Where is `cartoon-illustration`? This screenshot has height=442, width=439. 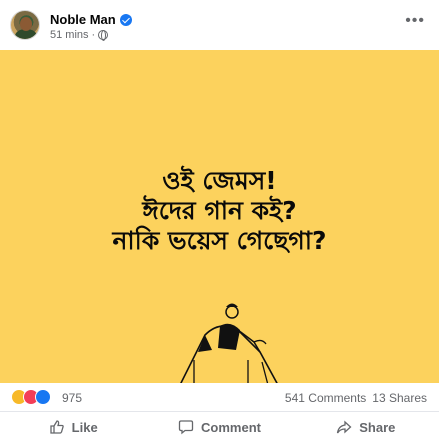
cartoon-illustration is located at coordinates (229, 343).